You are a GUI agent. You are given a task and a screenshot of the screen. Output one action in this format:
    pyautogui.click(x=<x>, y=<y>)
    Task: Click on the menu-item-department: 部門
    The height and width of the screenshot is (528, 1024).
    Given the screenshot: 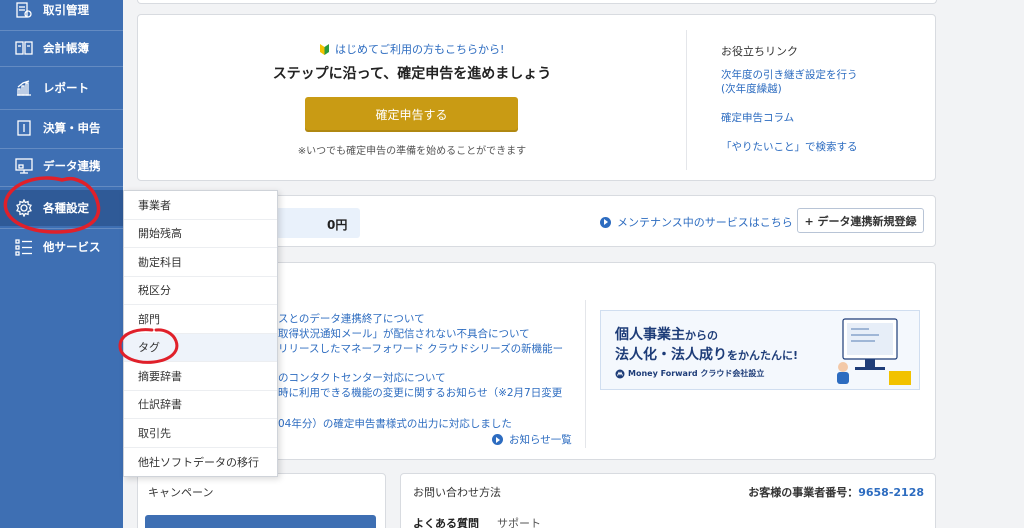 What is the action you would take?
    pyautogui.click(x=200, y=319)
    